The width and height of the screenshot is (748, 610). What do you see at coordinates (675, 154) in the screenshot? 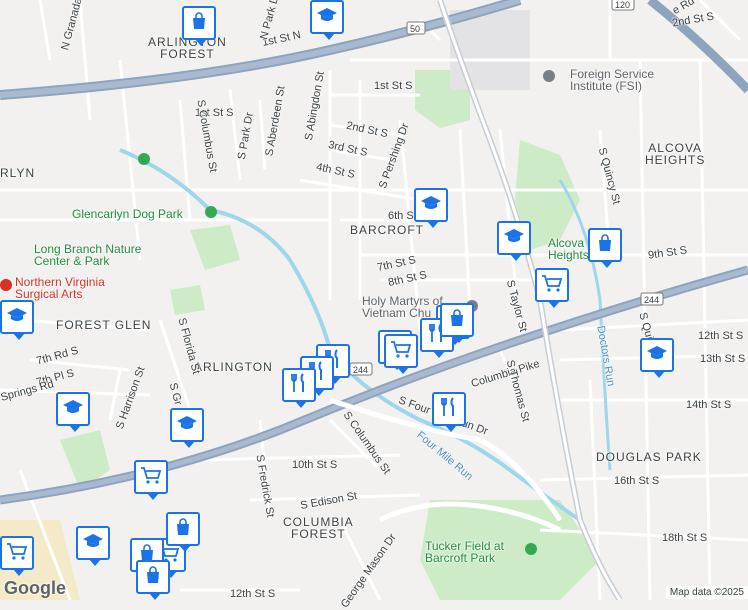
I see `area-alcova-heights: ALCOVA HEIGHTS` at bounding box center [675, 154].